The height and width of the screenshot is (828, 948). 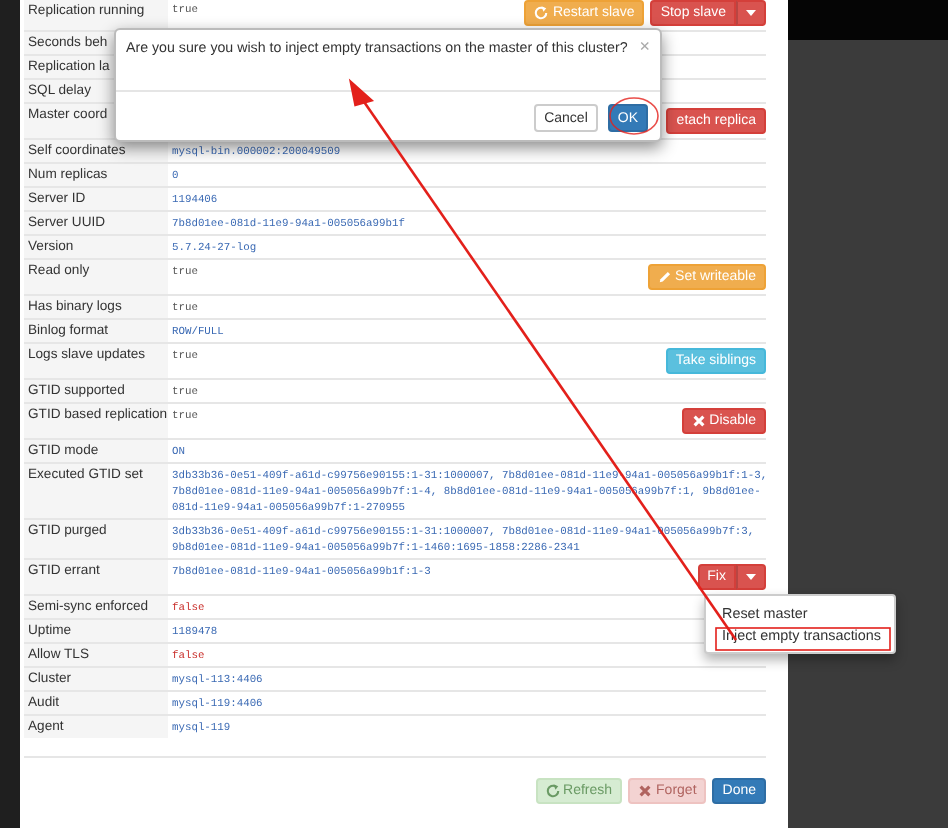 I want to click on pencil-icon, so click(x=664, y=277).